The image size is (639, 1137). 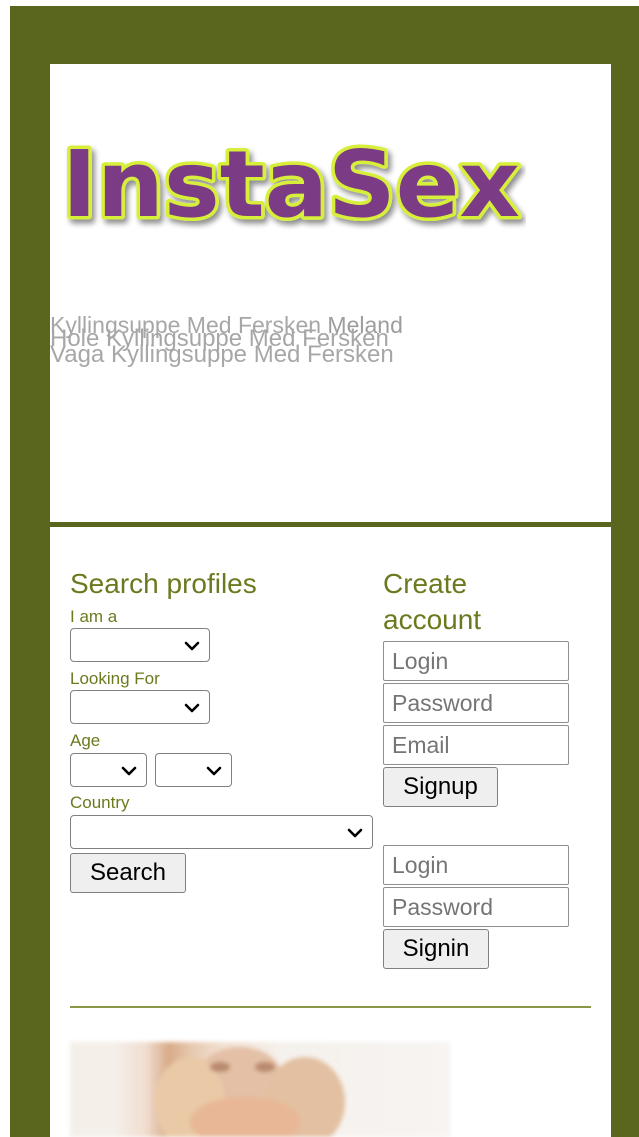 What do you see at coordinates (128, 873) in the screenshot?
I see `search-button: Search` at bounding box center [128, 873].